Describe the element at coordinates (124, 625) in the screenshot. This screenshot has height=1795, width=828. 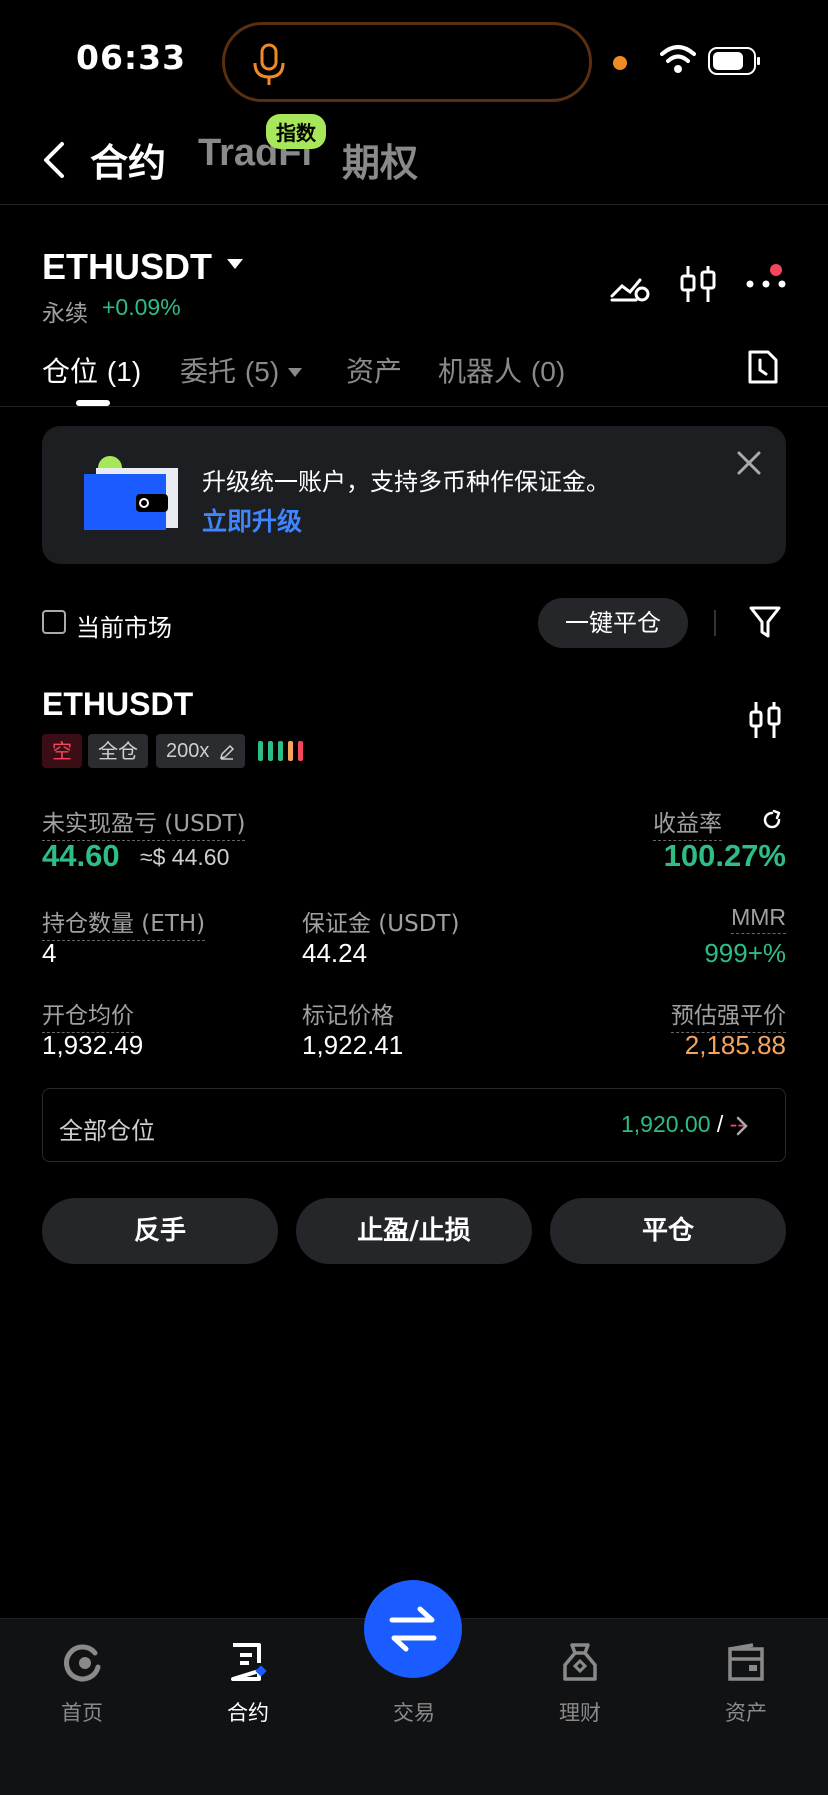
I see `current-market-label: 当前市场` at that location.